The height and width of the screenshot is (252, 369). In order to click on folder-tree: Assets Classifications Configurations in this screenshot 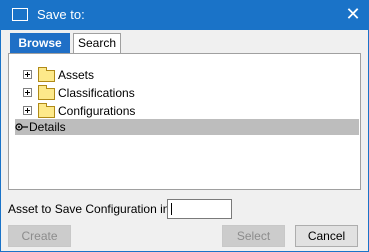, I will do `click(123, 93)`.